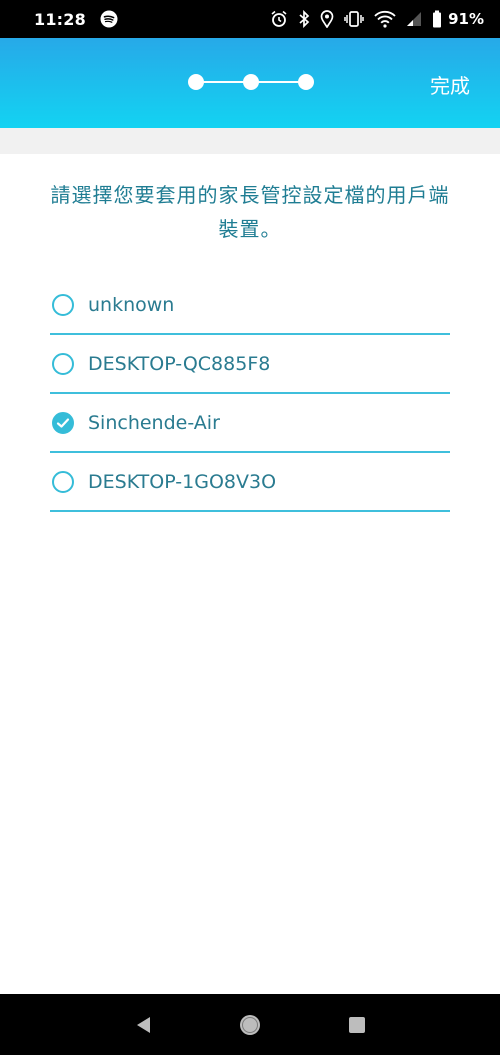 The image size is (500, 1055). I want to click on battery-icon, so click(437, 19).